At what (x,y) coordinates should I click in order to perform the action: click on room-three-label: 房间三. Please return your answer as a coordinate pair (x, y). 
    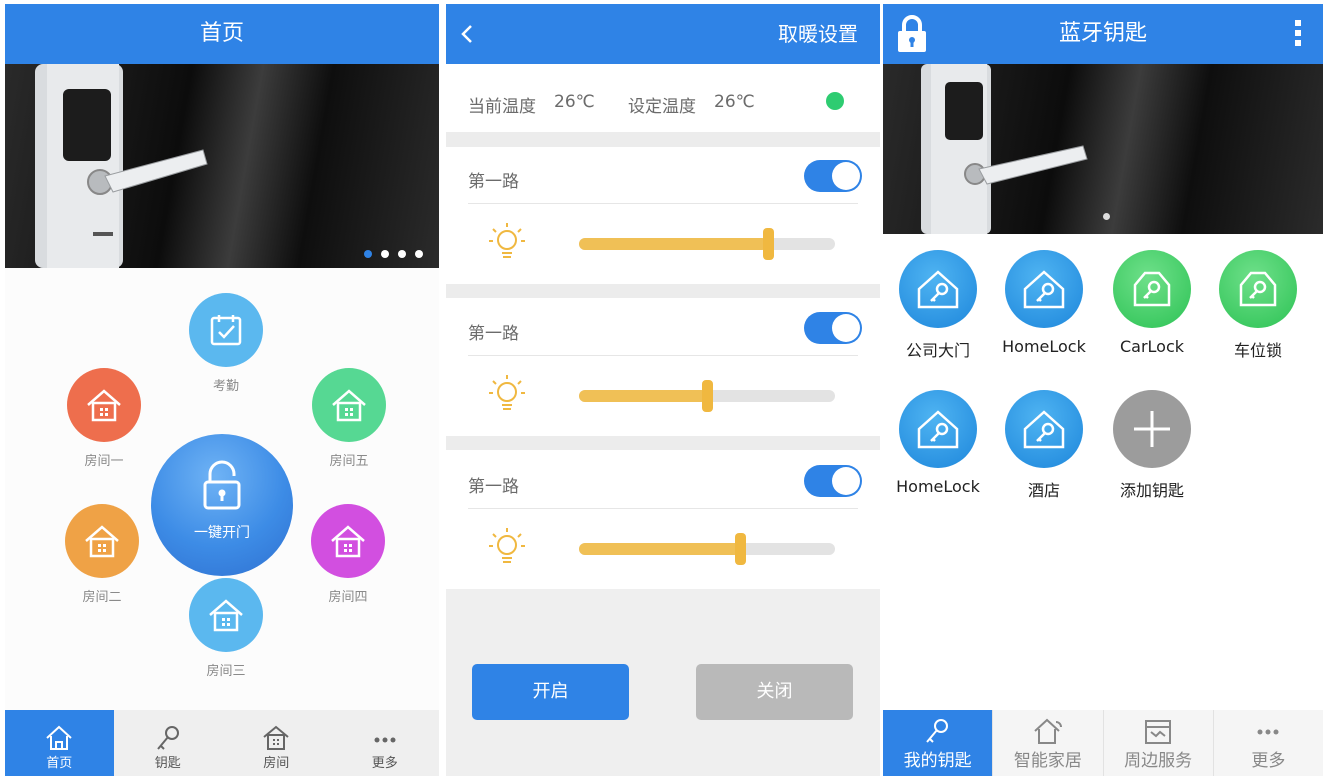
    Looking at the image, I should click on (226, 671).